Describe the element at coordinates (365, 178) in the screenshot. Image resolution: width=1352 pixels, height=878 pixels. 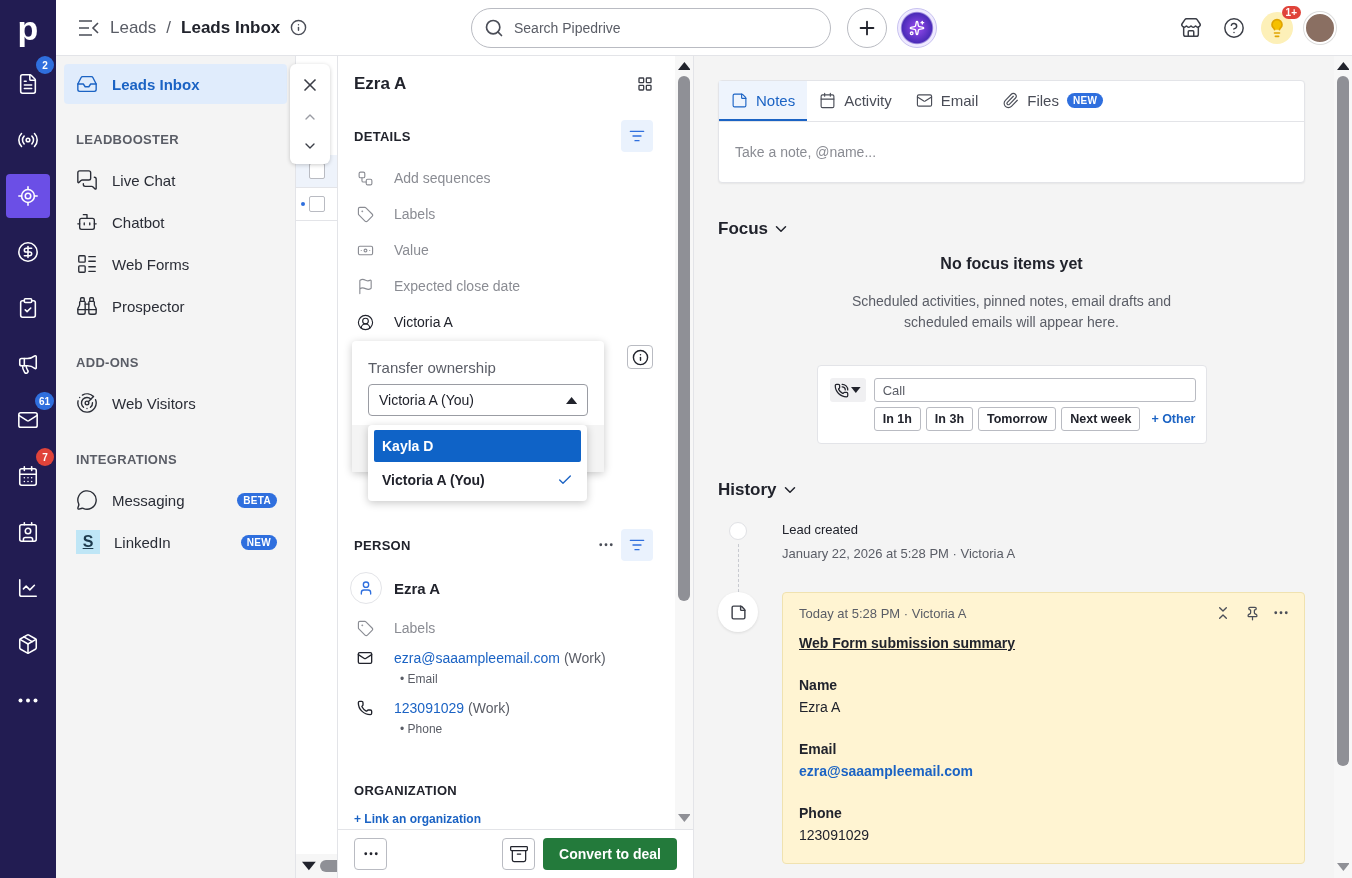
I see `sequence-icon` at that location.